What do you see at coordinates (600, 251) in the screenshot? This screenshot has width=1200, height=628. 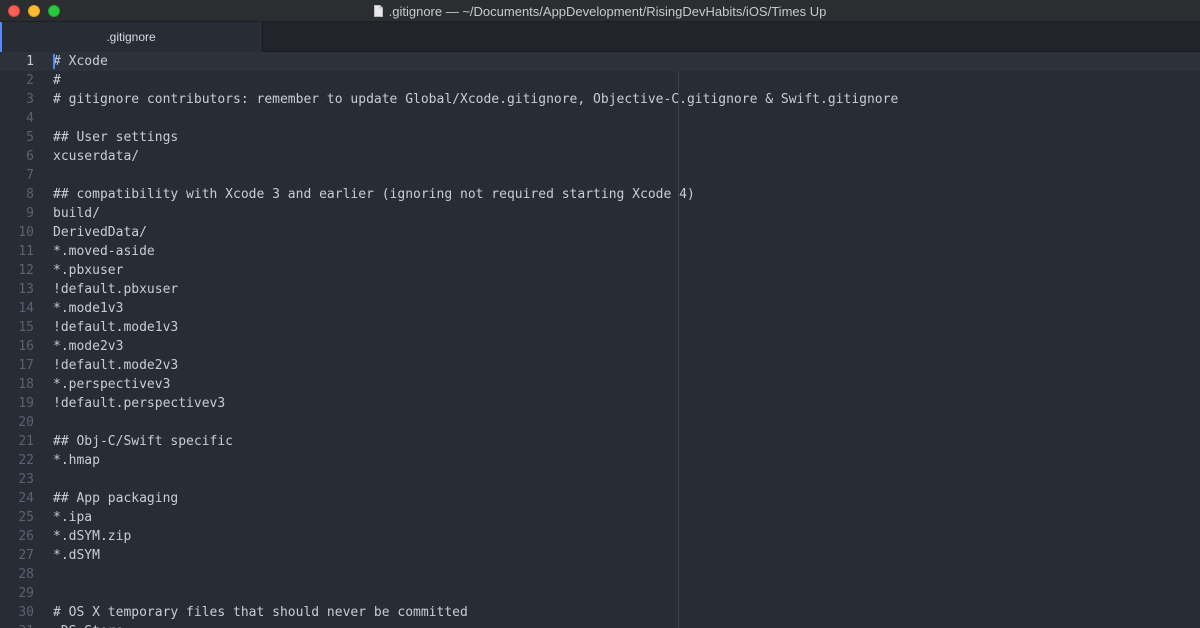 I see `editor-line: 11 *.moved-aside` at bounding box center [600, 251].